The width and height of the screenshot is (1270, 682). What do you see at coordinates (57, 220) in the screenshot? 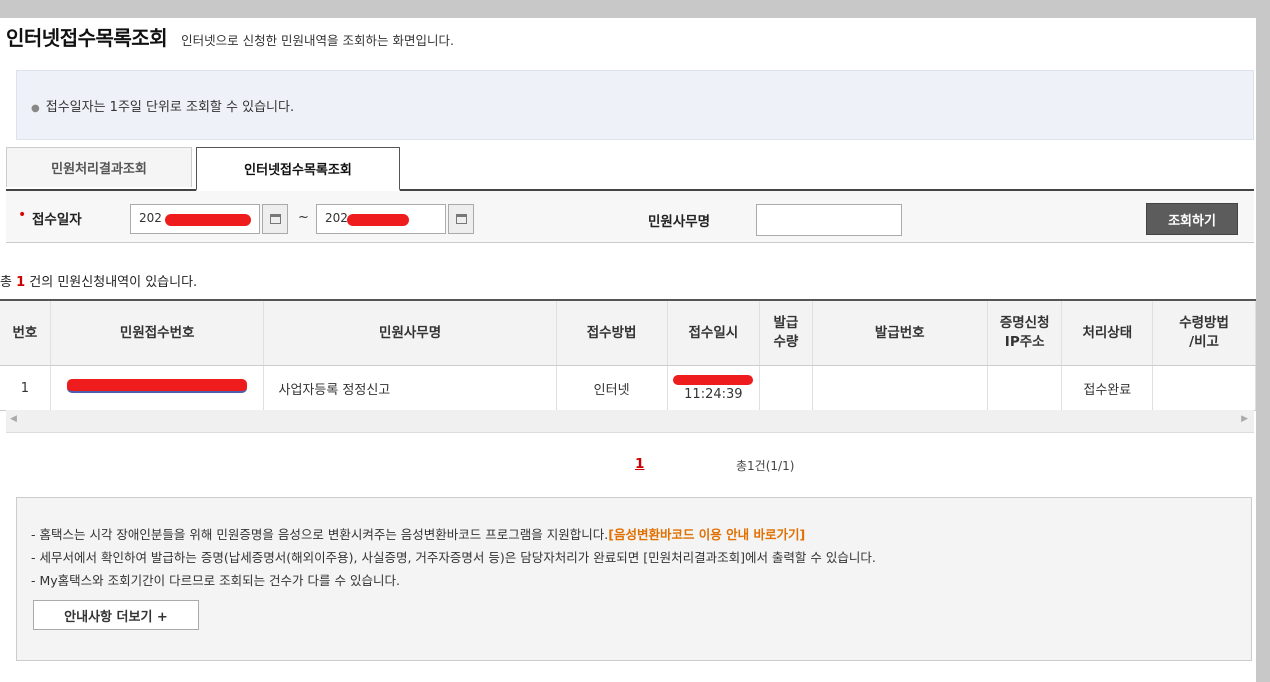
I see `date-label: 접수일자` at bounding box center [57, 220].